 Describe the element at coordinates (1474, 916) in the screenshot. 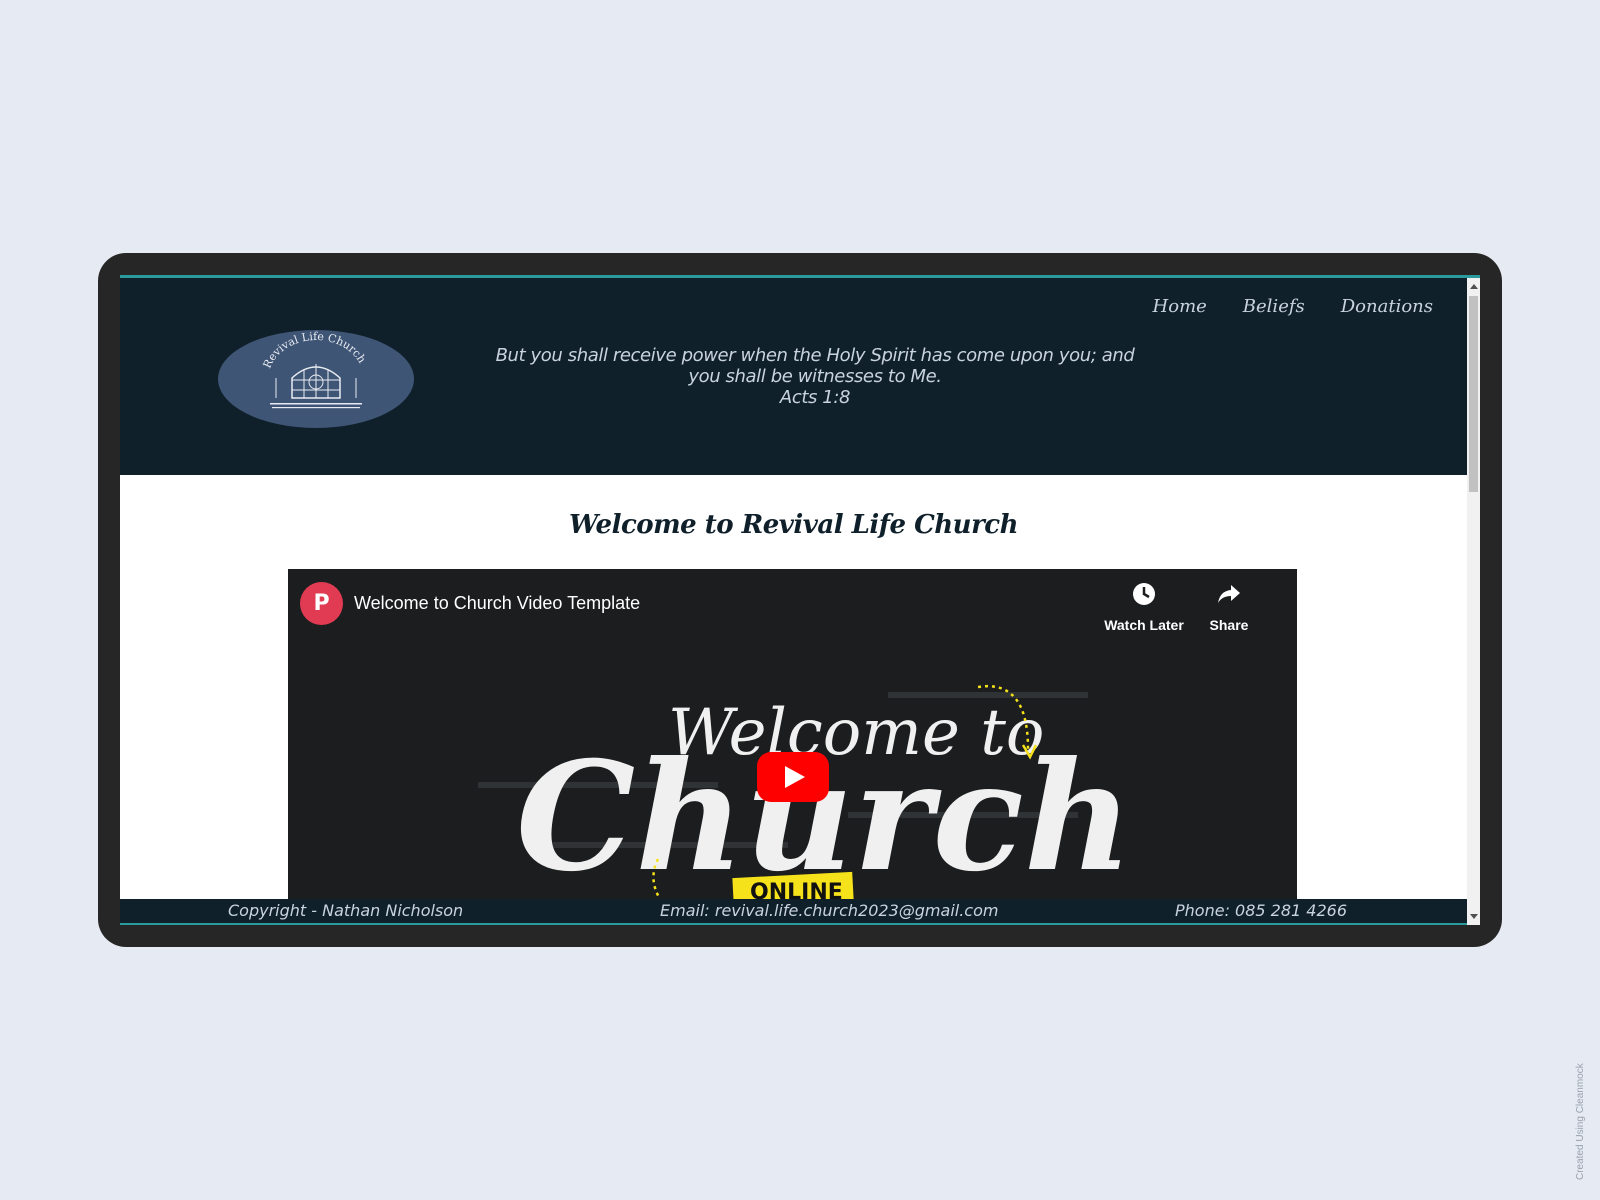

I see `scroll-down-arrow-icon` at that location.